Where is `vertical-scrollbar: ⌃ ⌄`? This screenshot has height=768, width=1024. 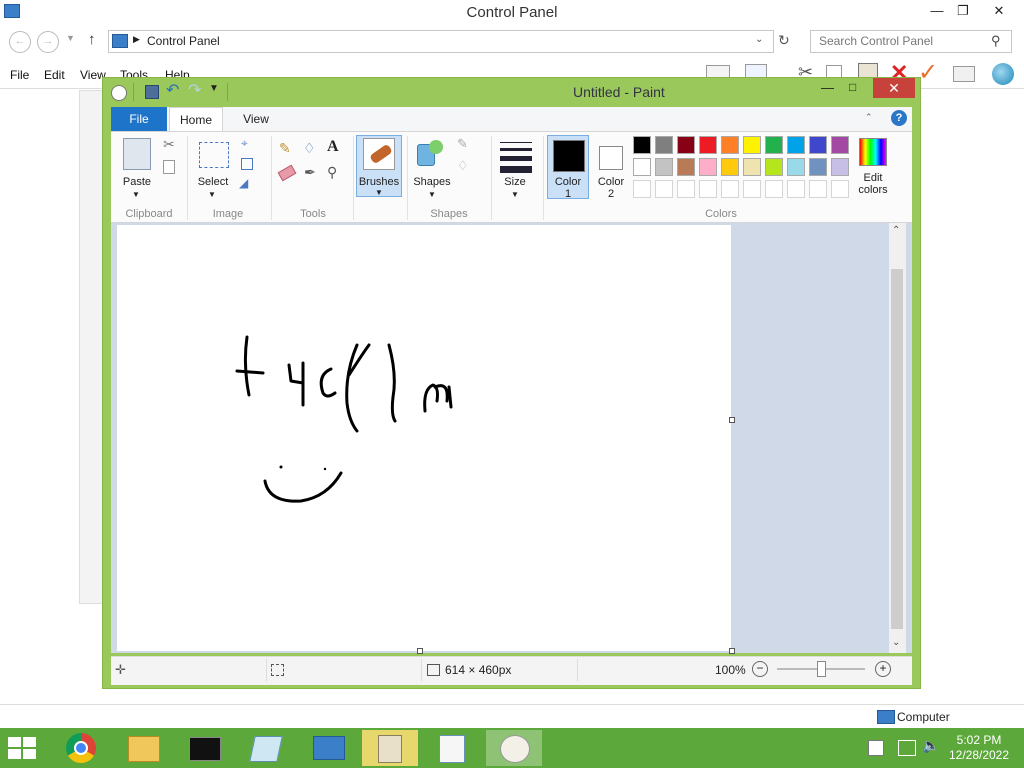
vertical-scrollbar: ⌃ ⌄ is located at coordinates (897, 438).